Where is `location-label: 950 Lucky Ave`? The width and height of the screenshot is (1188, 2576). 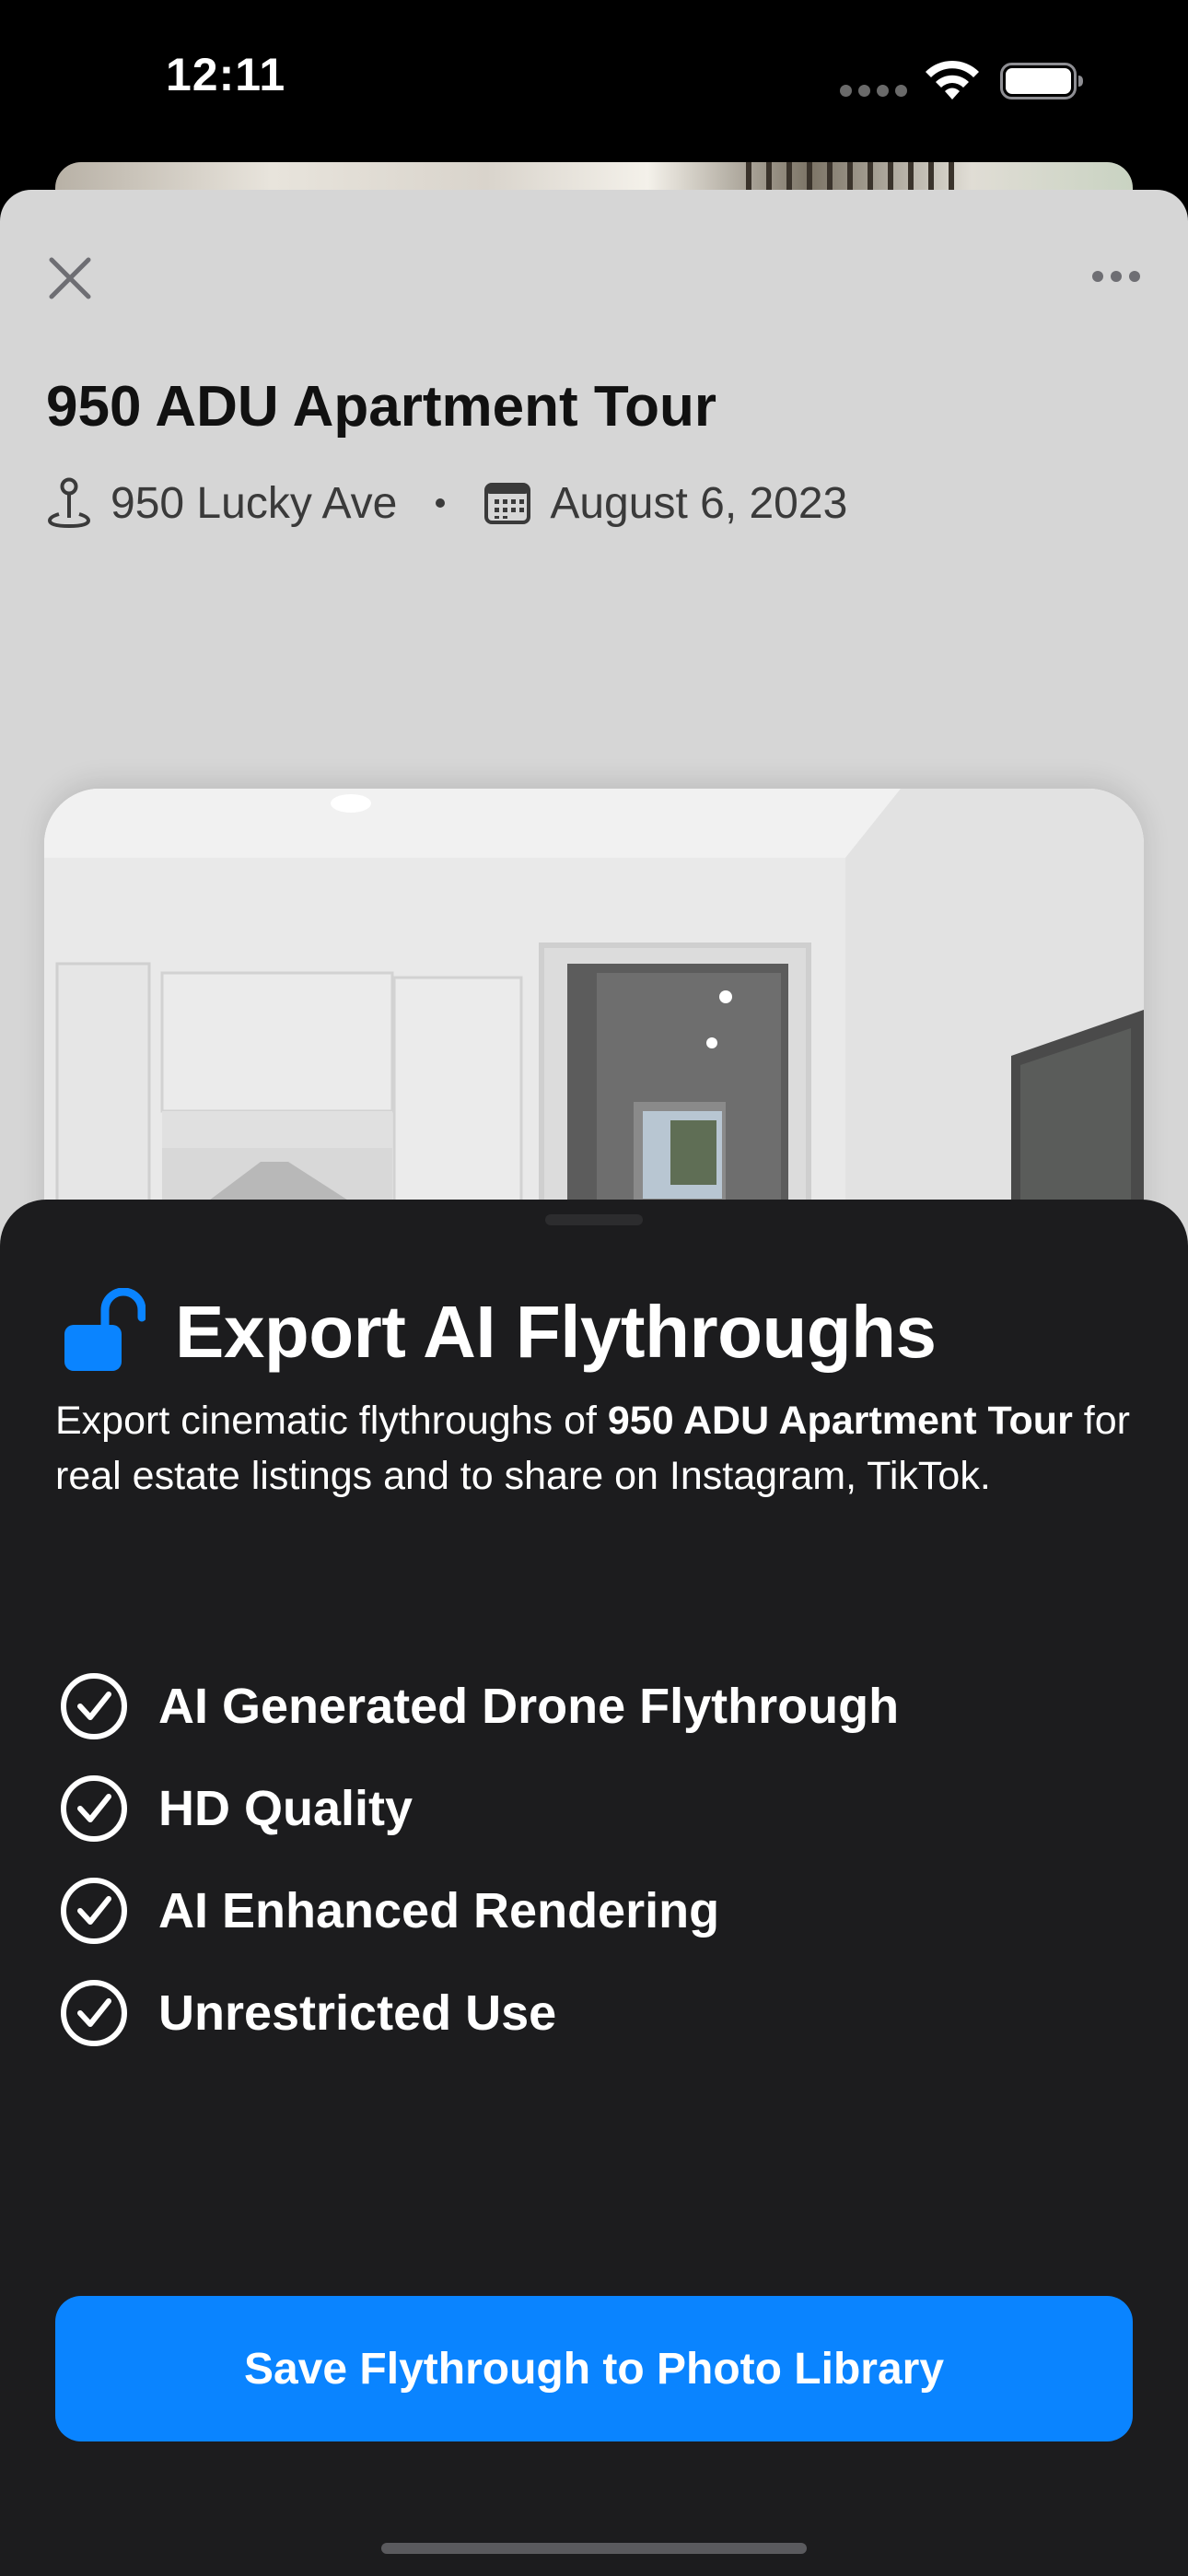
location-label: 950 Lucky Ave is located at coordinates (254, 503).